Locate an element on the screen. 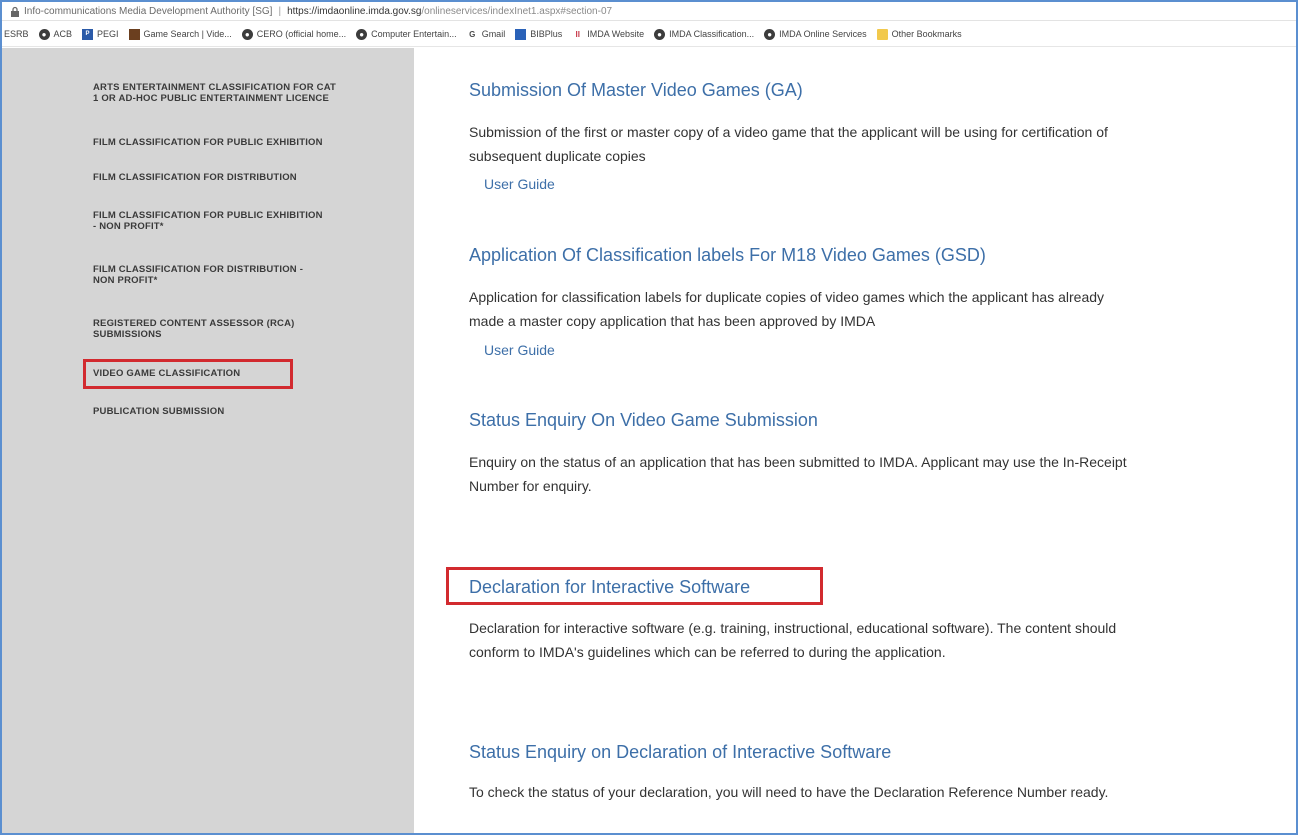  highlight-box-declaration is located at coordinates (634, 586).